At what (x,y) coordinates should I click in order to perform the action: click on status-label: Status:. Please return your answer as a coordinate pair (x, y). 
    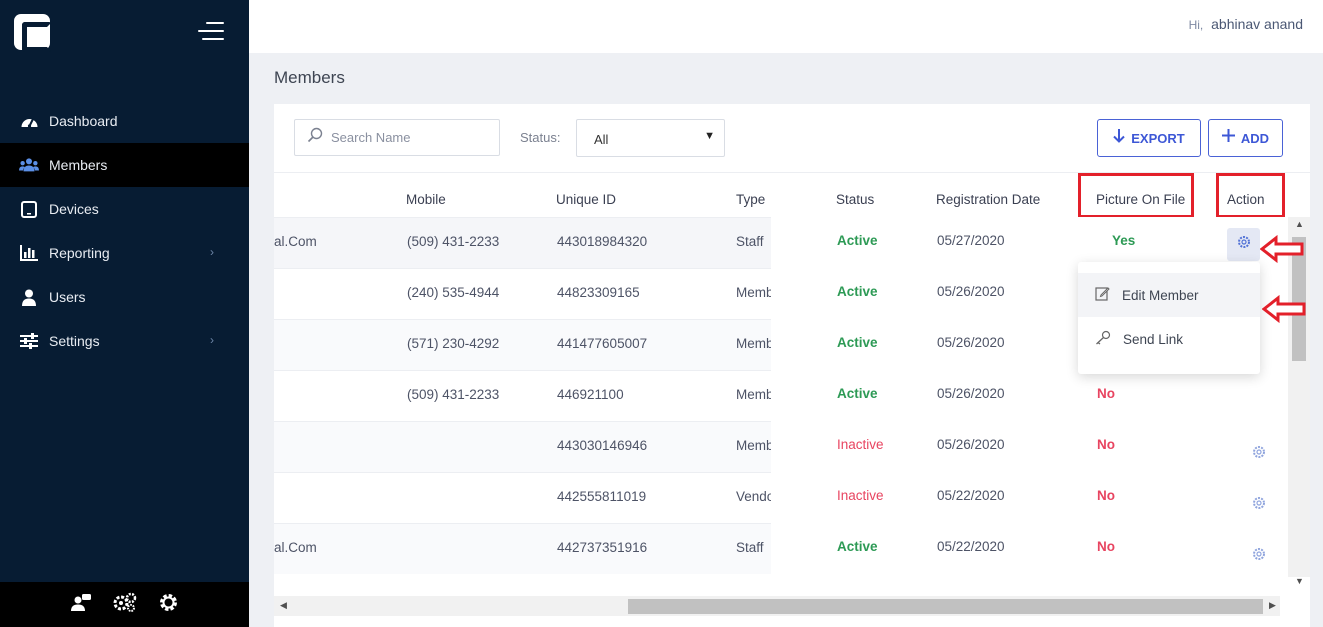
    Looking at the image, I should click on (540, 137).